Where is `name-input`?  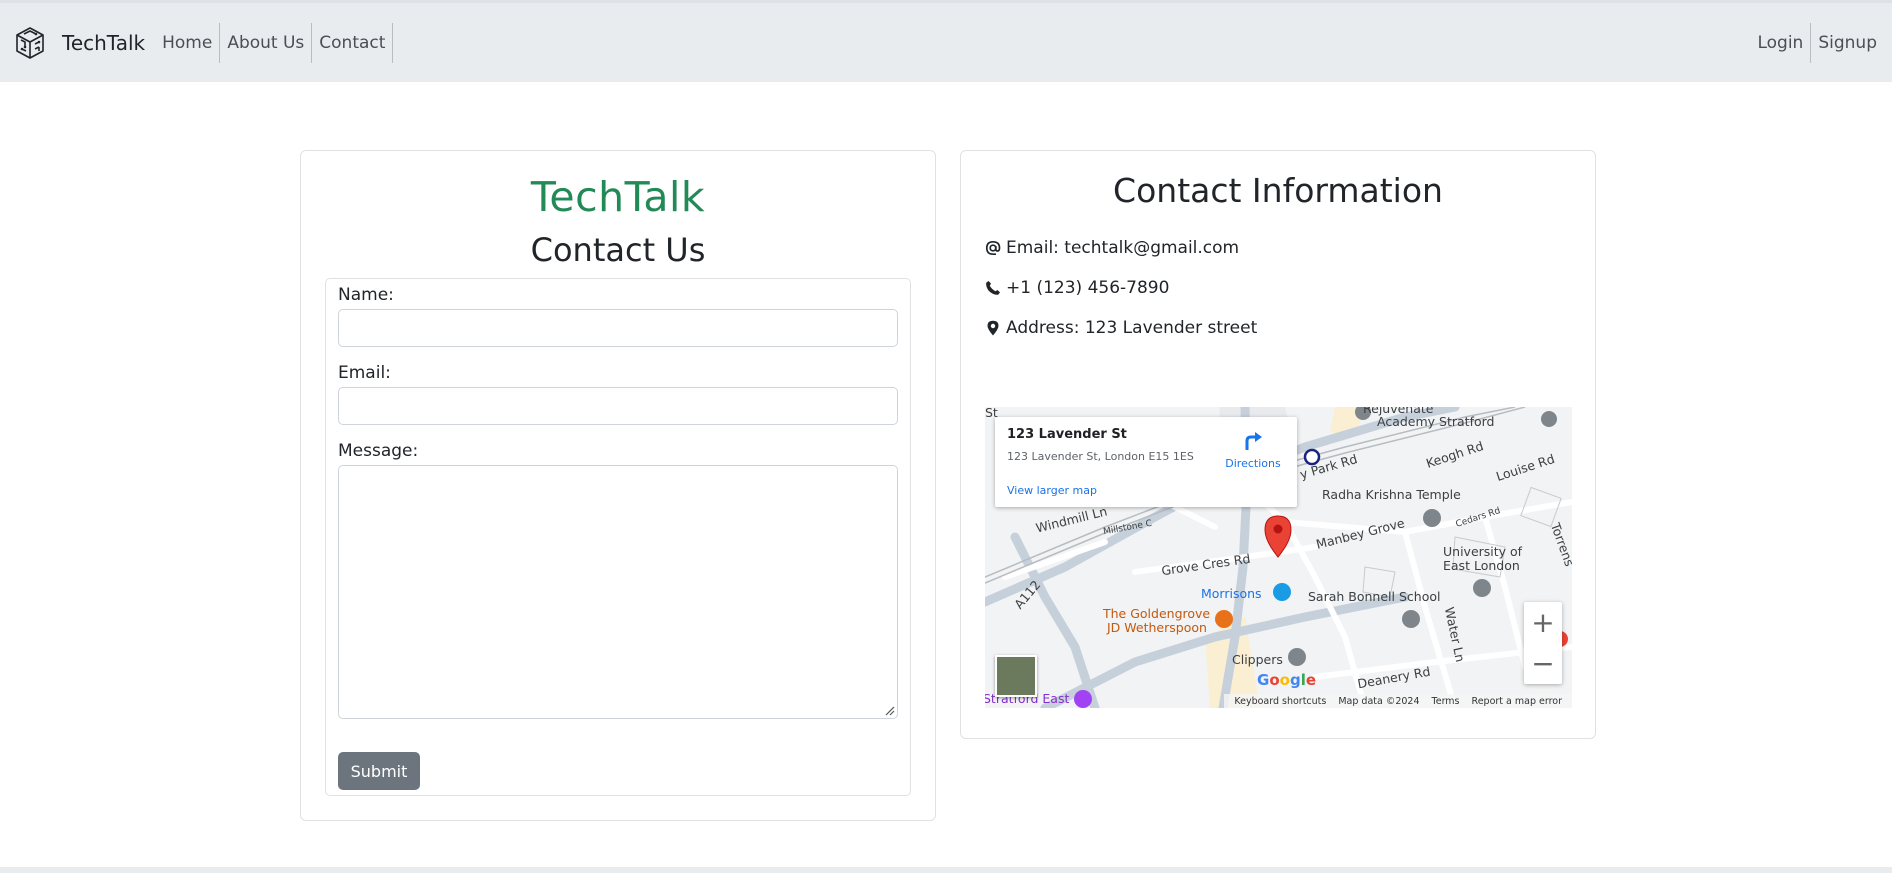 name-input is located at coordinates (618, 328).